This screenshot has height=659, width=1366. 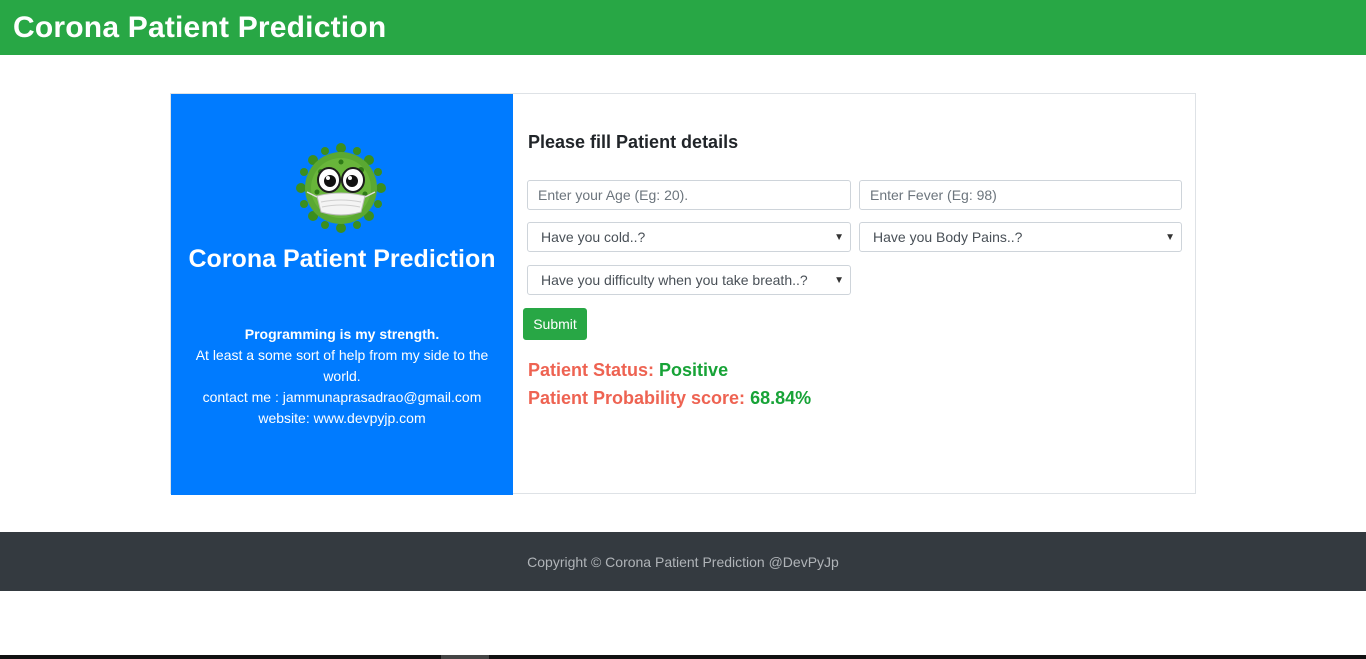 I want to click on score-value: 68.84%, so click(x=781, y=398).